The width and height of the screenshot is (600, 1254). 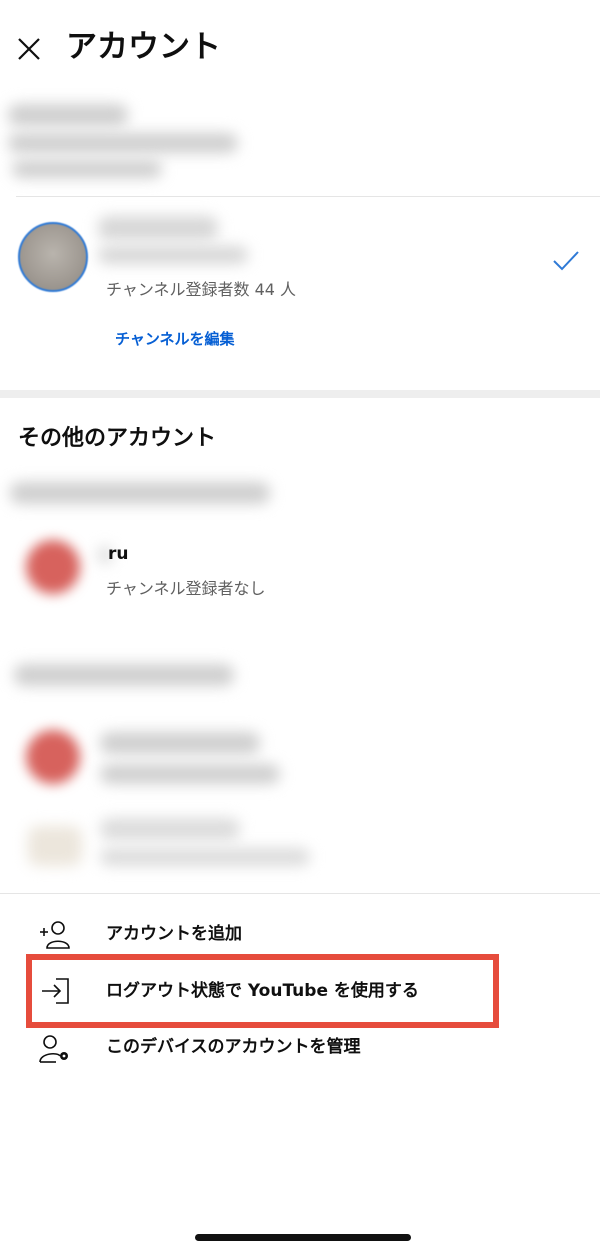 I want to click on manage-accounts-label: このデバイスのアカウントを管理, so click(x=233, y=1047).